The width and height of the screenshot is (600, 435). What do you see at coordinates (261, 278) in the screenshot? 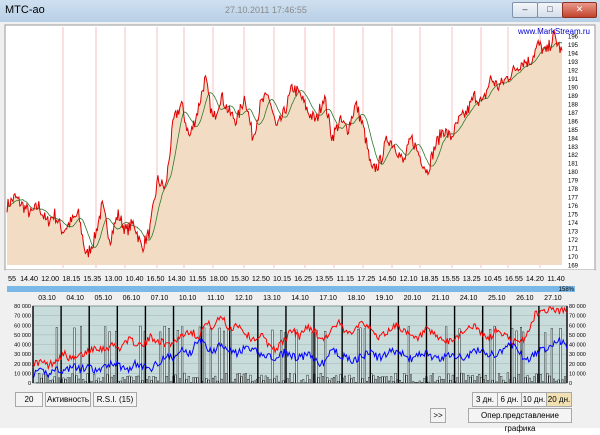
I see `time-label: 12.50` at bounding box center [261, 278].